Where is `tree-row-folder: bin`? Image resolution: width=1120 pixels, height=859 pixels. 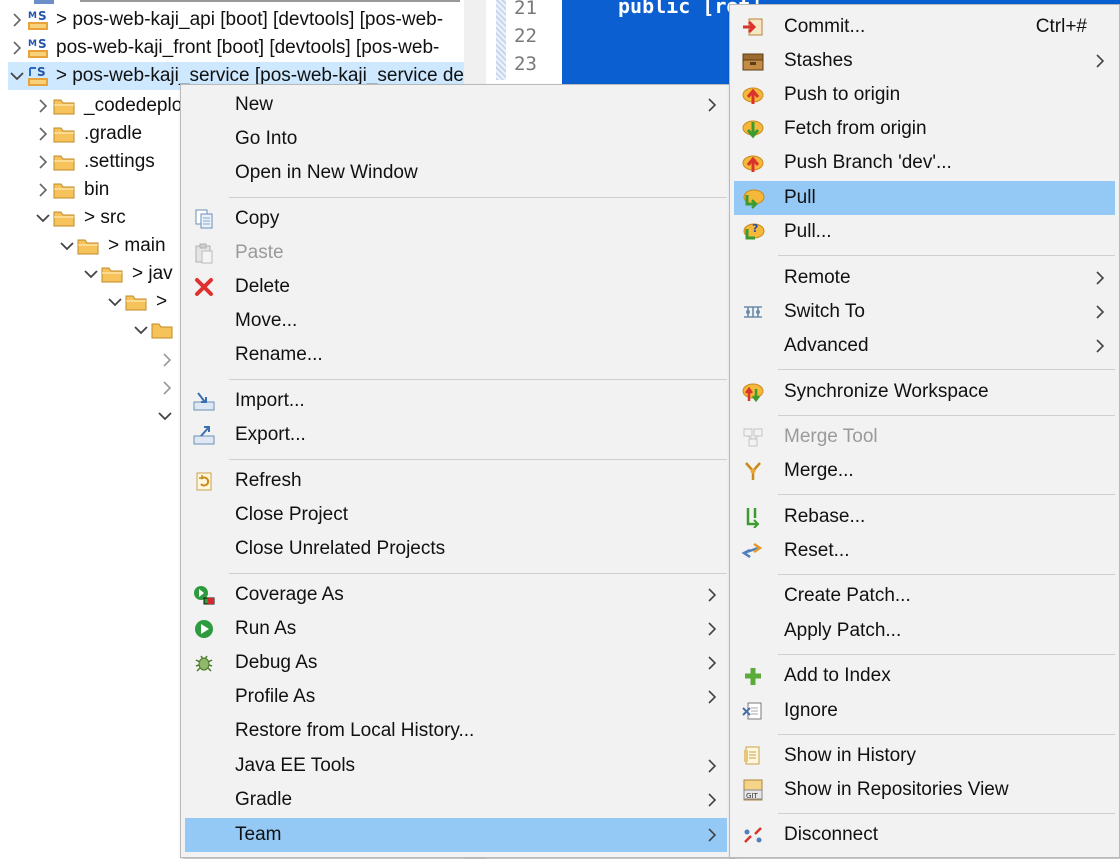
tree-row-folder: bin is located at coordinates (71, 190).